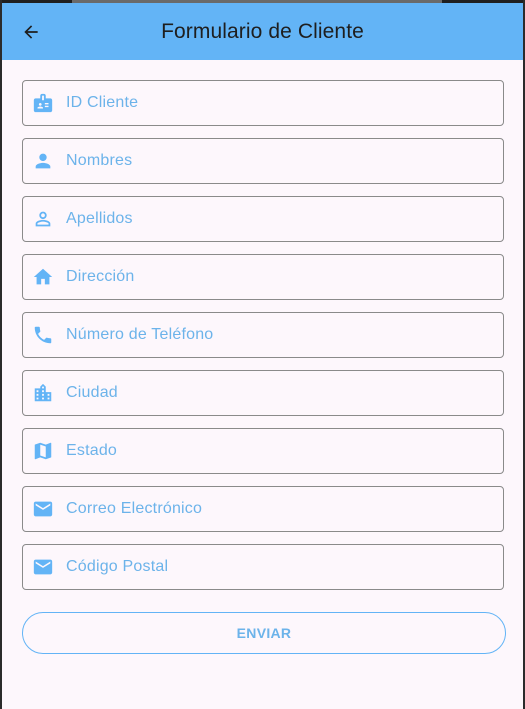 This screenshot has height=709, width=525. I want to click on submit-button: ENVIAR, so click(264, 633).